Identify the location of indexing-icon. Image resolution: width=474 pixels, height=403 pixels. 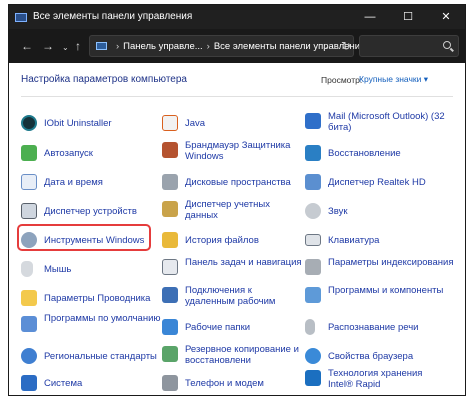
(313, 267).